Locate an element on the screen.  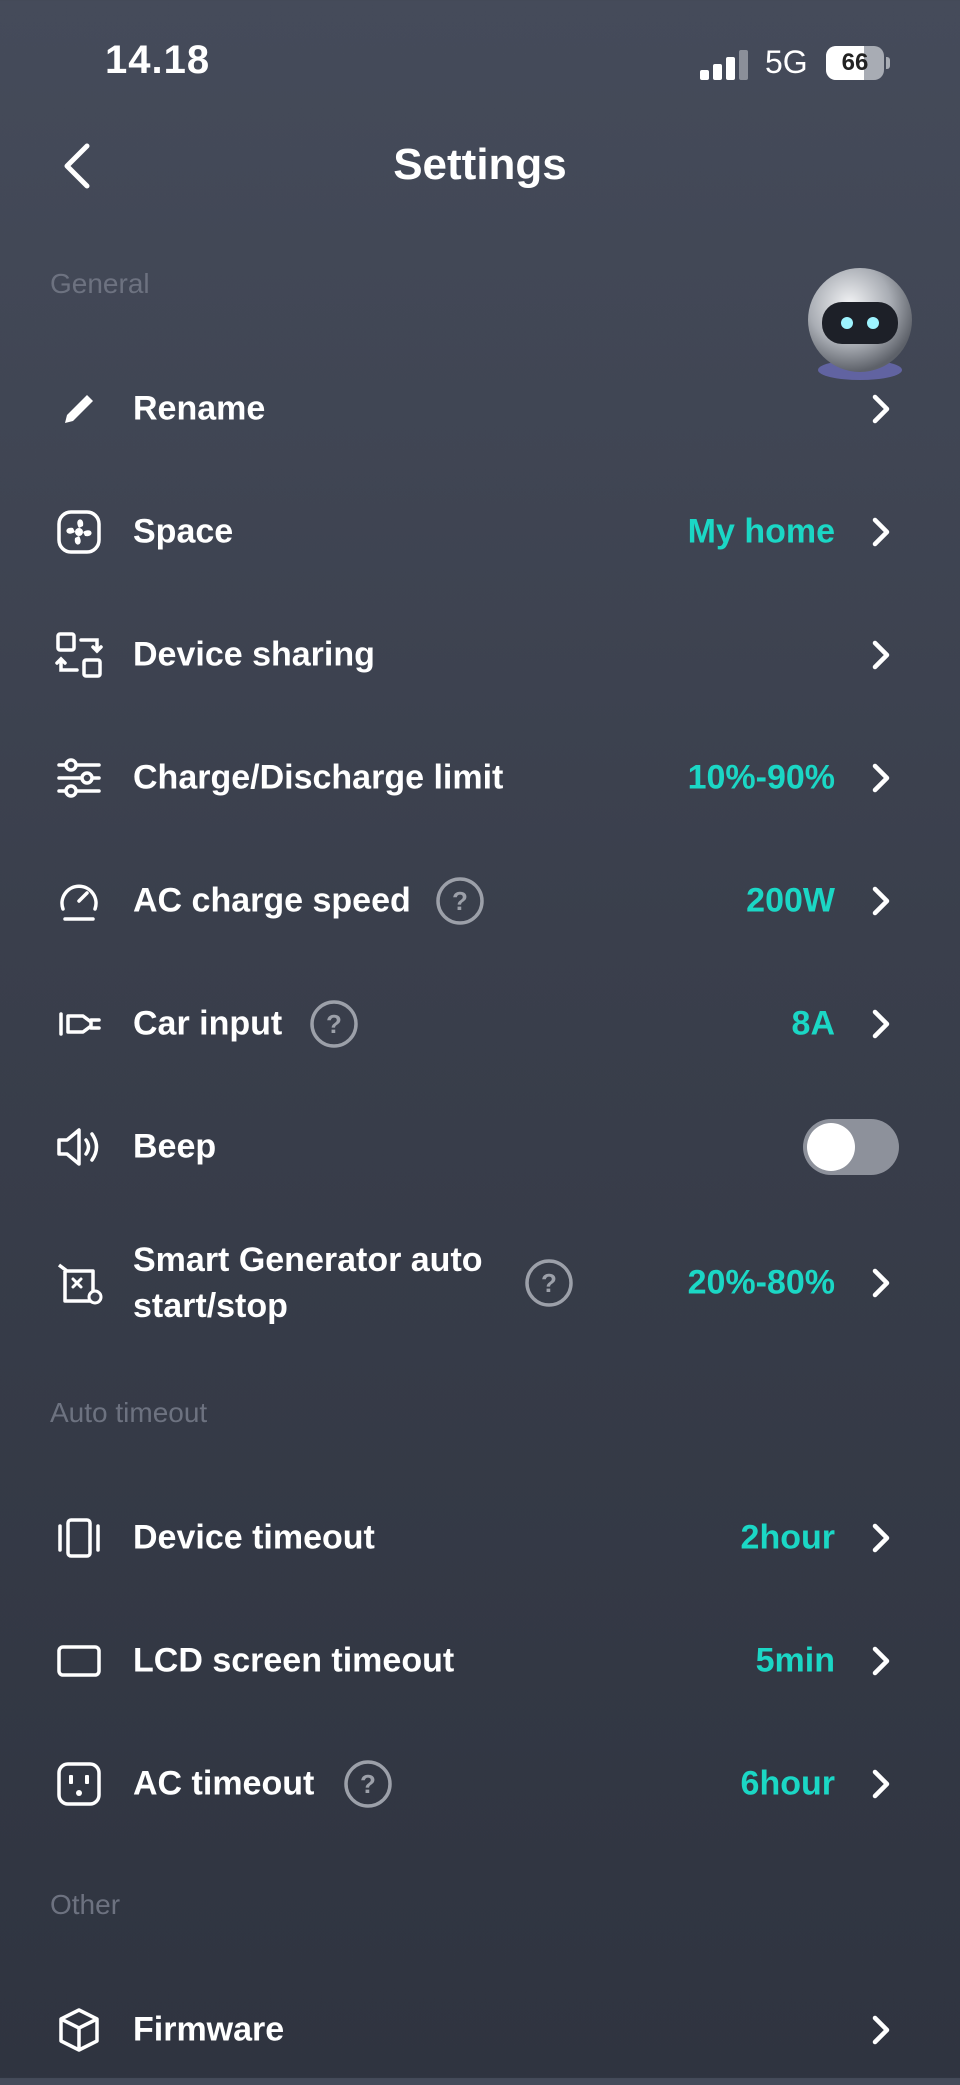
battery-icon: 66 is located at coordinates (858, 63).